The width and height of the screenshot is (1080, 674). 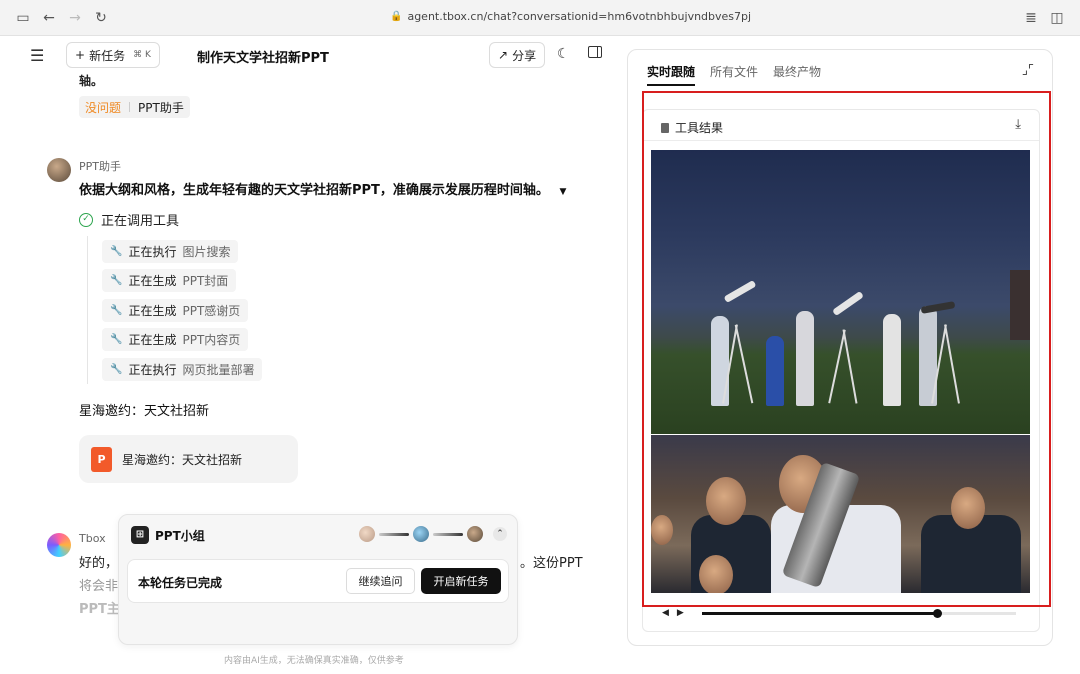 What do you see at coordinates (1031, 18) in the screenshot?
I see `reader-icon: ≣` at bounding box center [1031, 18].